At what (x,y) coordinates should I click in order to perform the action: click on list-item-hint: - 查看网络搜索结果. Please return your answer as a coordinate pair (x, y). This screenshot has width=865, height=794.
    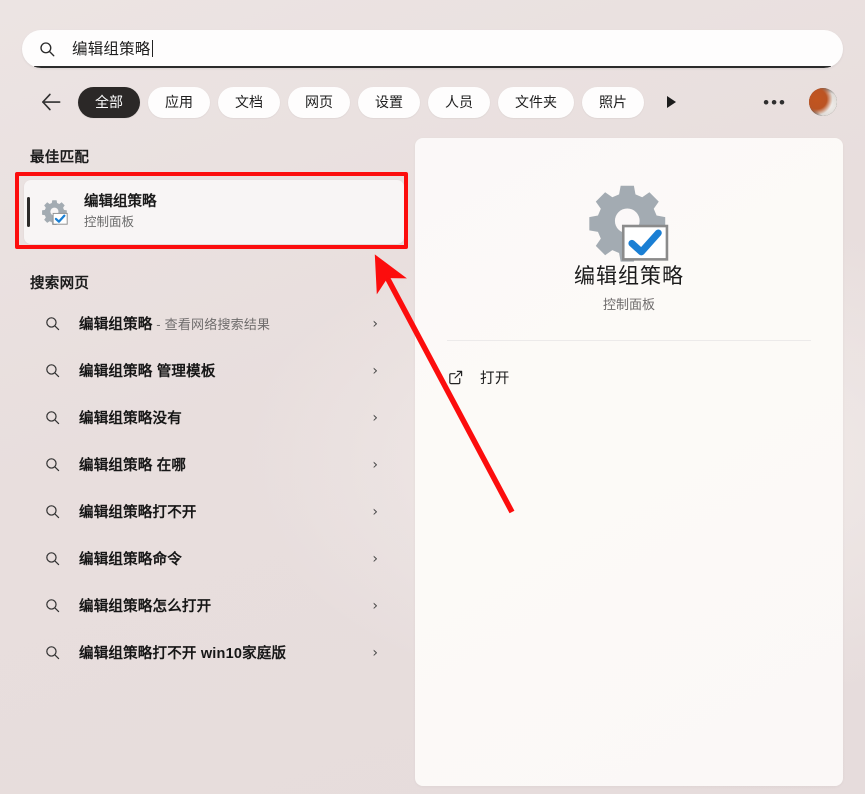
    Looking at the image, I should click on (211, 324).